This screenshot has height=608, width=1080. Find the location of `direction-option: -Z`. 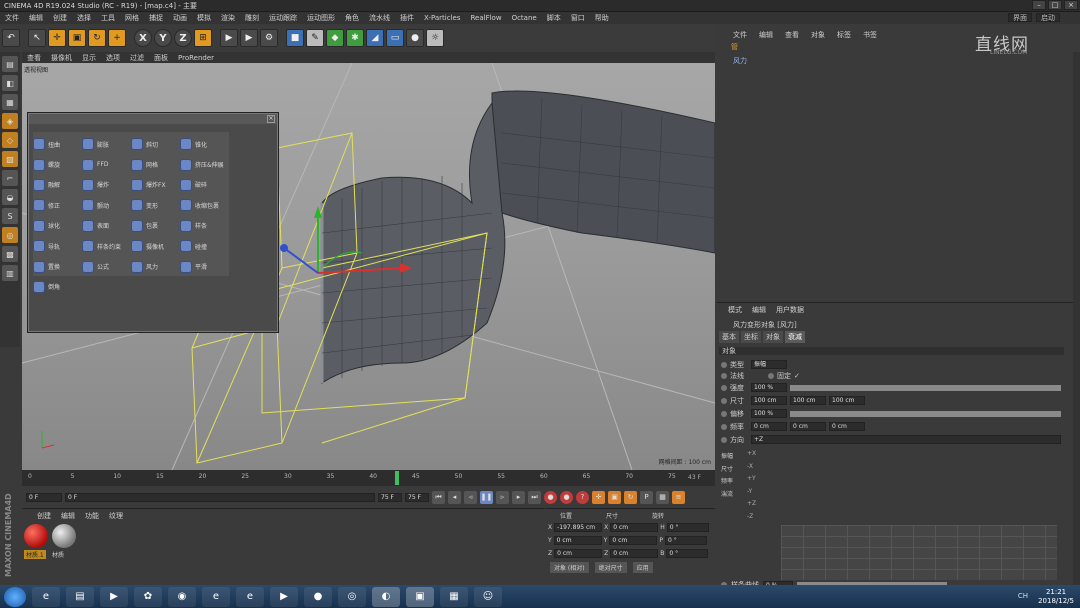

direction-option: -Z is located at coordinates (751, 517).